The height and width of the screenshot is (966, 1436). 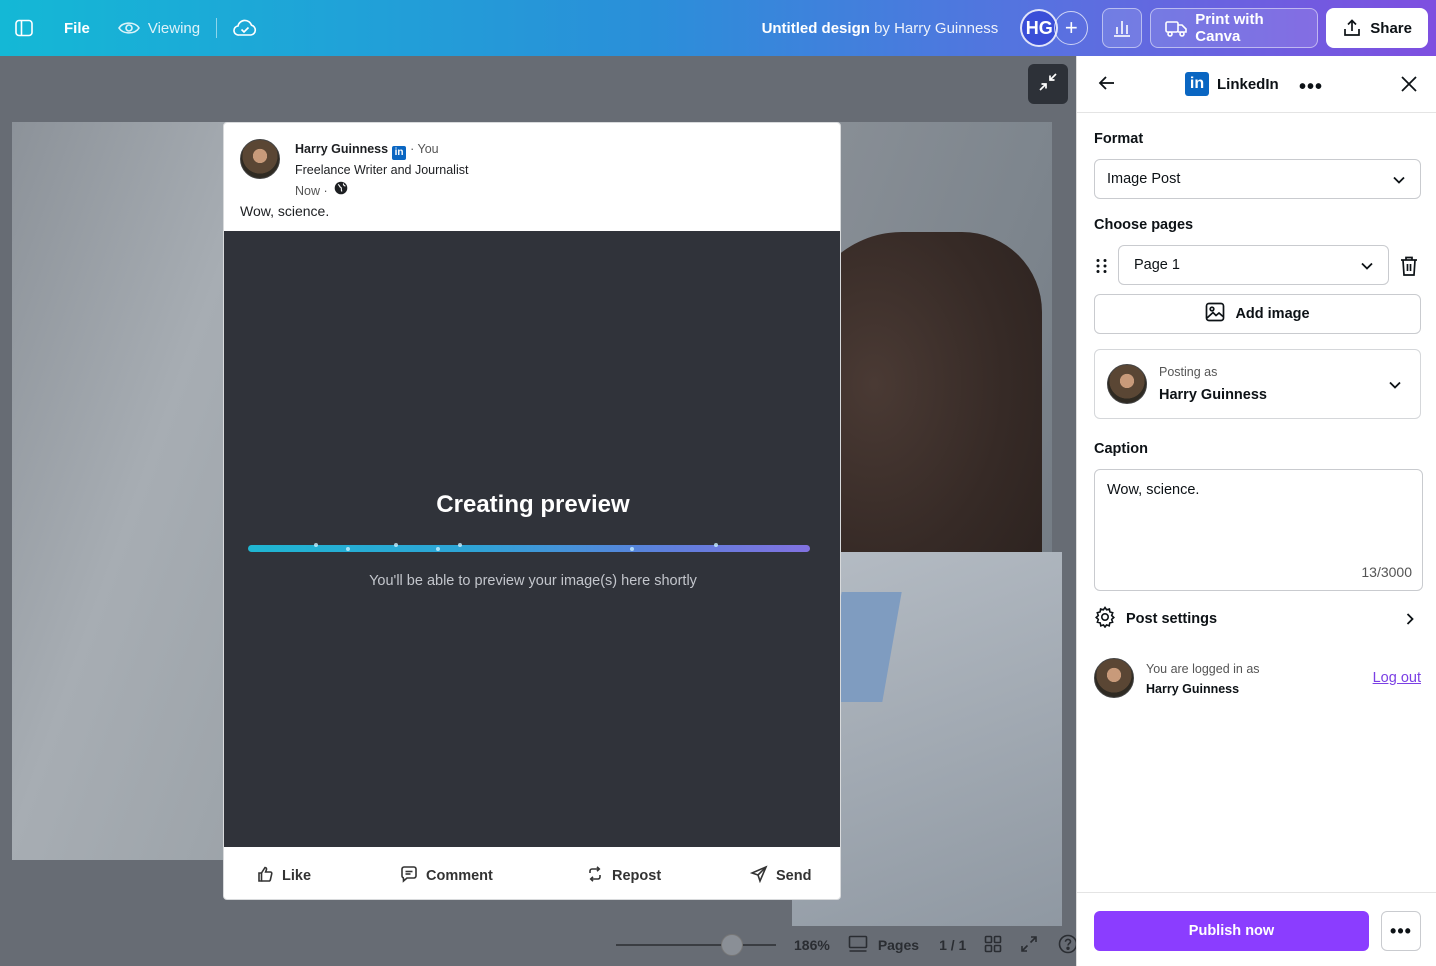 What do you see at coordinates (732, 945) in the screenshot?
I see `zoom-slider-handle` at bounding box center [732, 945].